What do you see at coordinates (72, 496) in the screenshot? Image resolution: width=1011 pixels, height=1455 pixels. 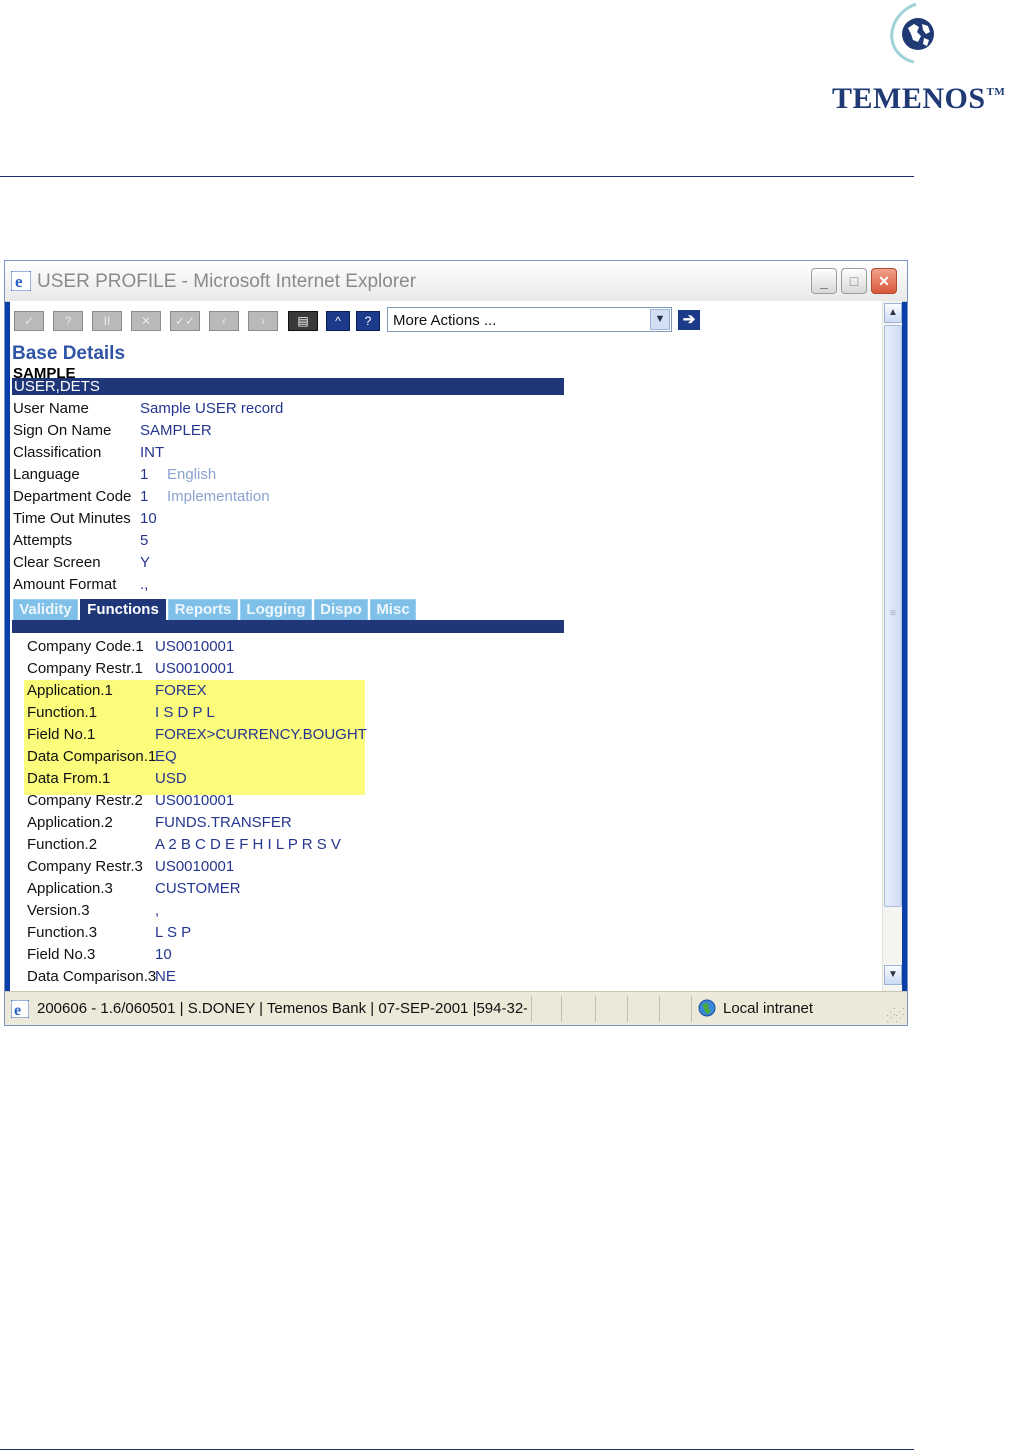 I see `field-label: Department Code` at bounding box center [72, 496].